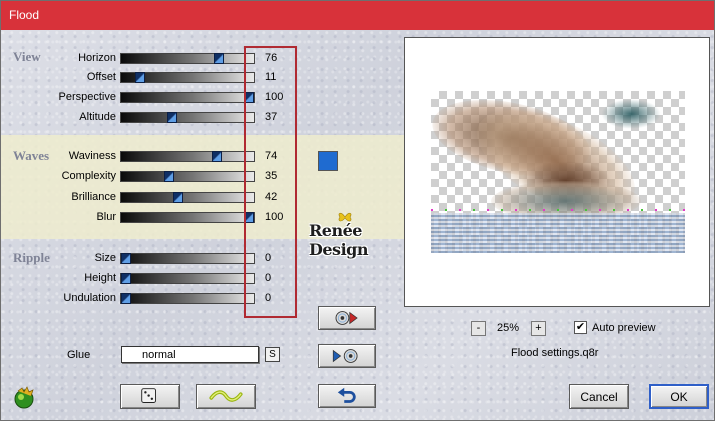 This screenshot has width=715, height=421. I want to click on blur-label: Blur, so click(106, 217).